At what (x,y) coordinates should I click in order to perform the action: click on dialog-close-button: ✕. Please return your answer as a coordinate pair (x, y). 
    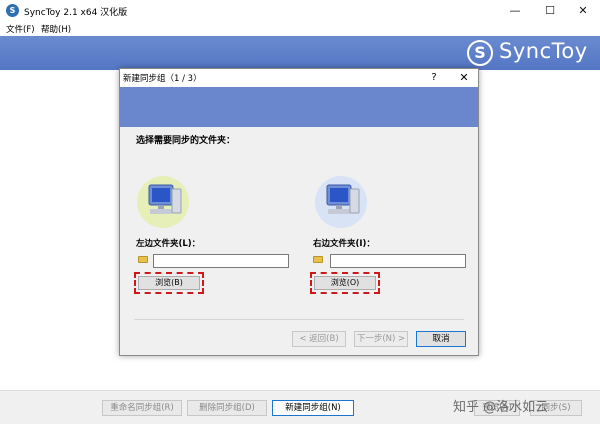
    Looking at the image, I should click on (464, 78).